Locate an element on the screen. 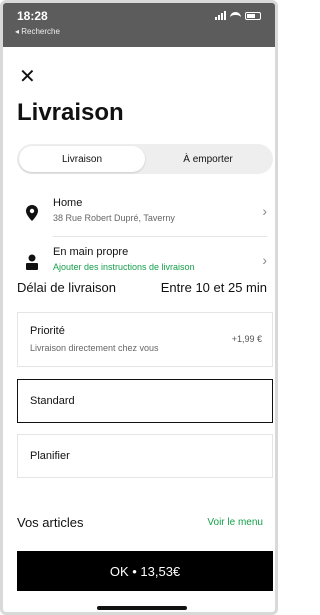 The width and height of the screenshot is (320, 615). status-bar: 18:28 ◂ Recherche is located at coordinates (139, 25).